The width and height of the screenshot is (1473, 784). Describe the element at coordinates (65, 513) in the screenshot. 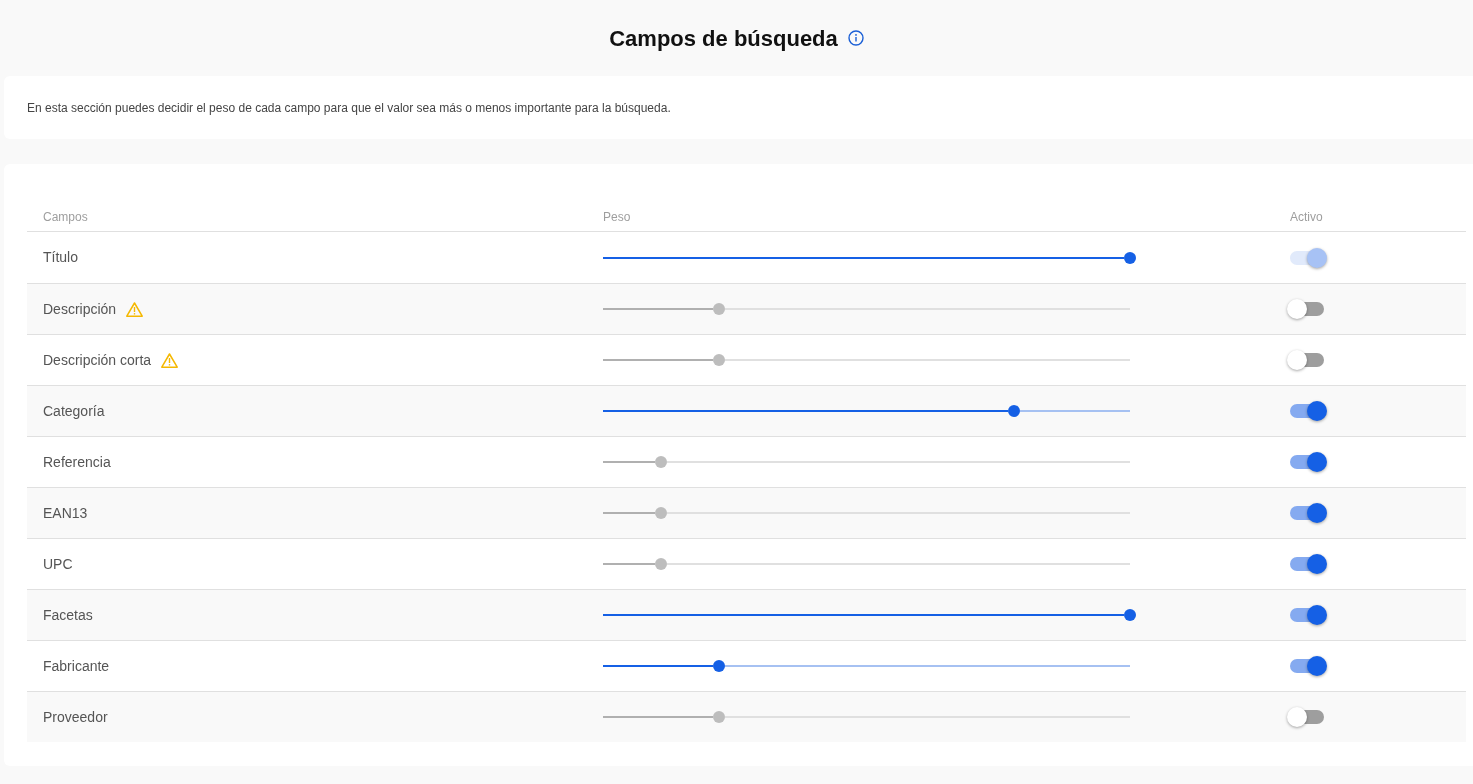

I see `field-name: EAN13` at that location.